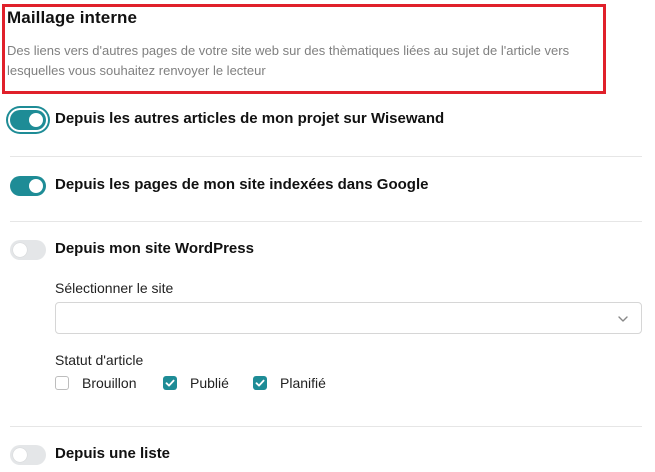 The height and width of the screenshot is (472, 655). I want to click on toggle-google-indexed-pages, so click(28, 186).